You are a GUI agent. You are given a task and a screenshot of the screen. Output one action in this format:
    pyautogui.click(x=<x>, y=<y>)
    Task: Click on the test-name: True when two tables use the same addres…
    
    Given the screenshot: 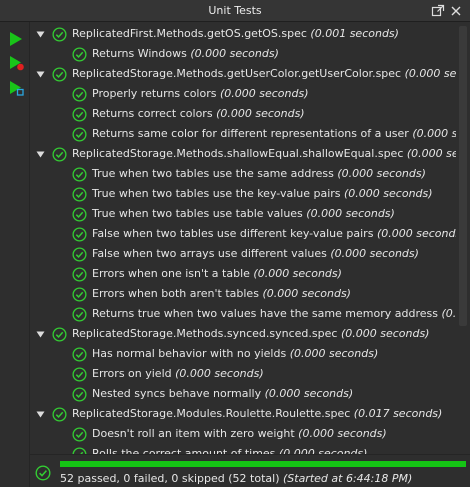 What is the action you would take?
    pyautogui.click(x=213, y=173)
    